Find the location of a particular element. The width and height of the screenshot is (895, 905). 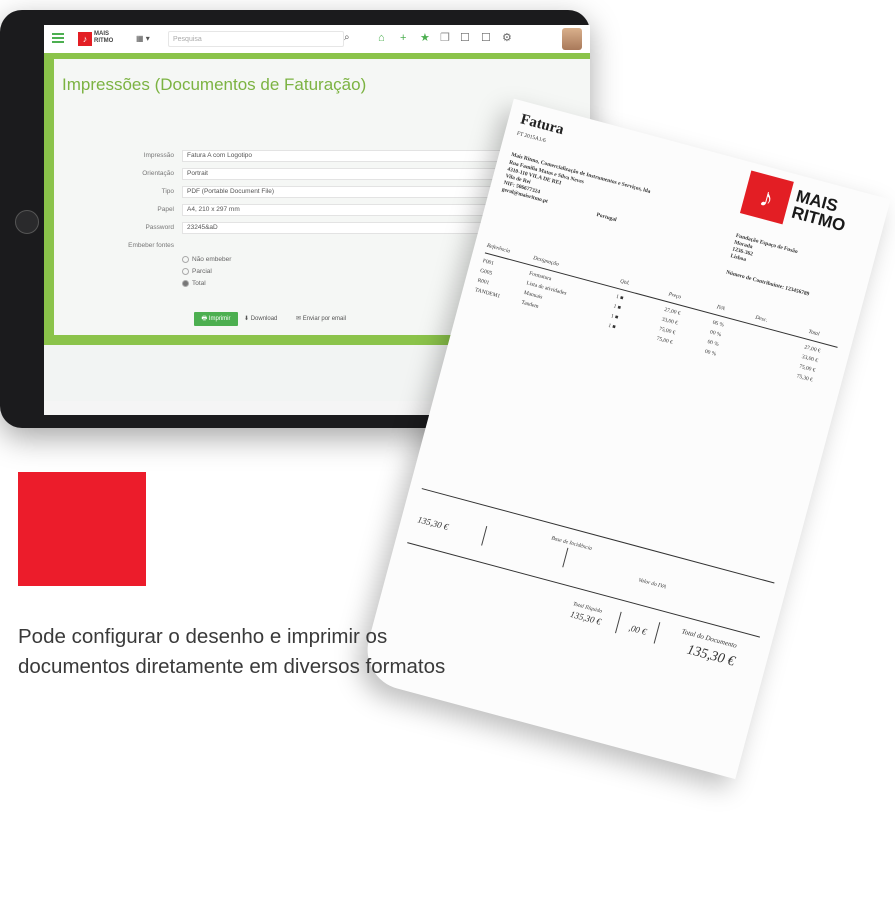

field-label: Password is located at coordinates (159, 227).